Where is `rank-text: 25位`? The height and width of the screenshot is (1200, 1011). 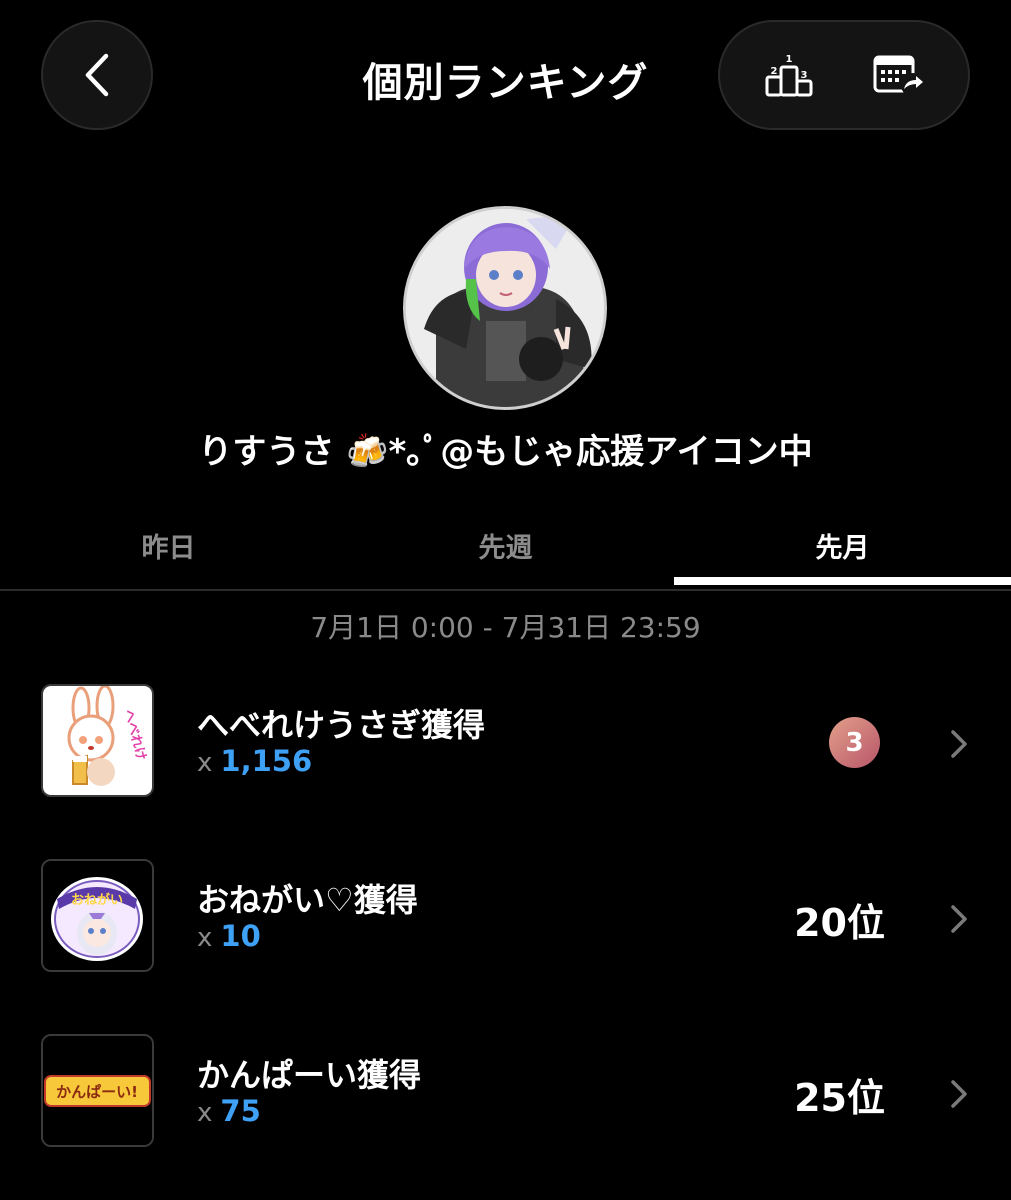 rank-text: 25位 is located at coordinates (839, 1098).